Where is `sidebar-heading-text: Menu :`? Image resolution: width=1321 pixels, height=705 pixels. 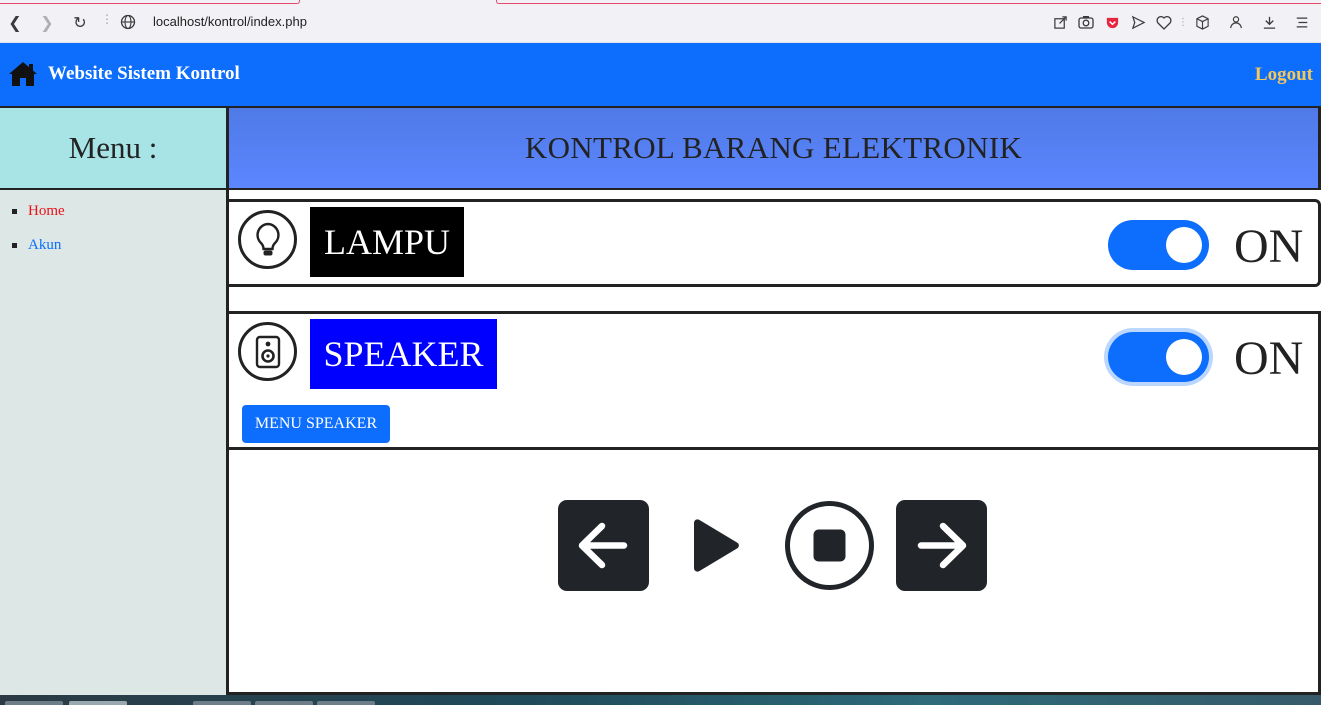
sidebar-heading-text: Menu : is located at coordinates (113, 147).